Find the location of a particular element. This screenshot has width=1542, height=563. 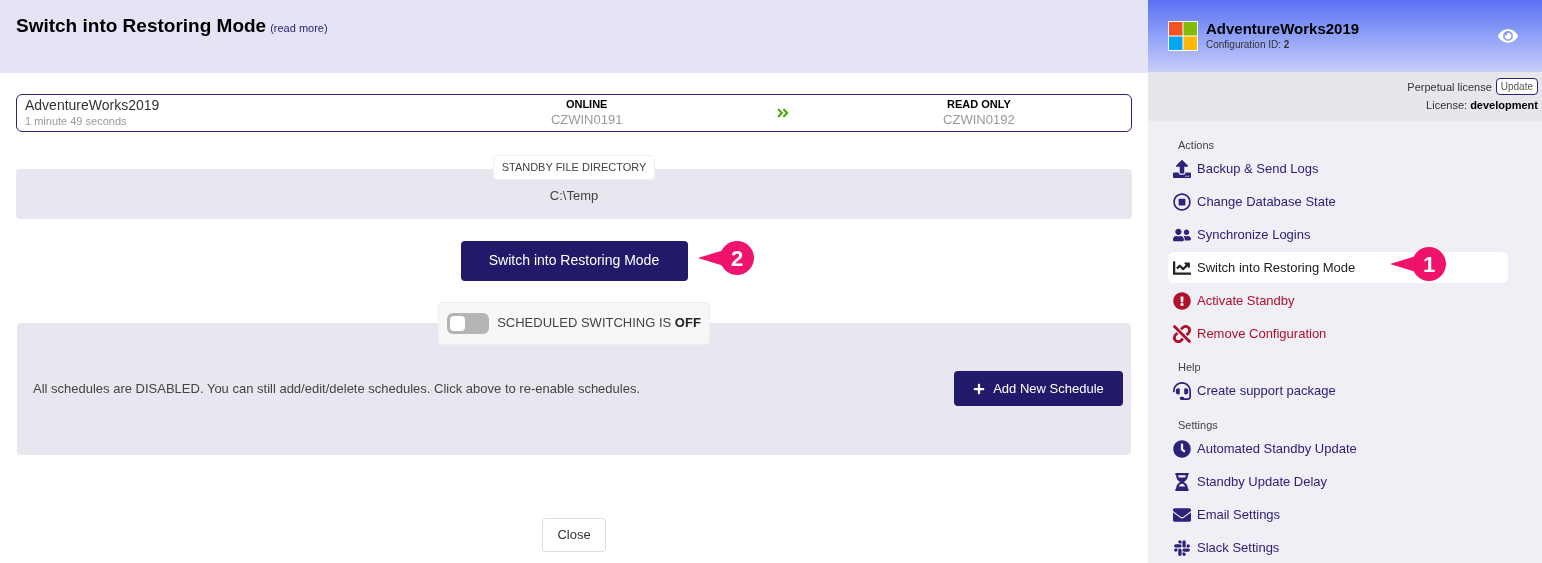

sidebar-item: Create support package is located at coordinates (1338, 391).